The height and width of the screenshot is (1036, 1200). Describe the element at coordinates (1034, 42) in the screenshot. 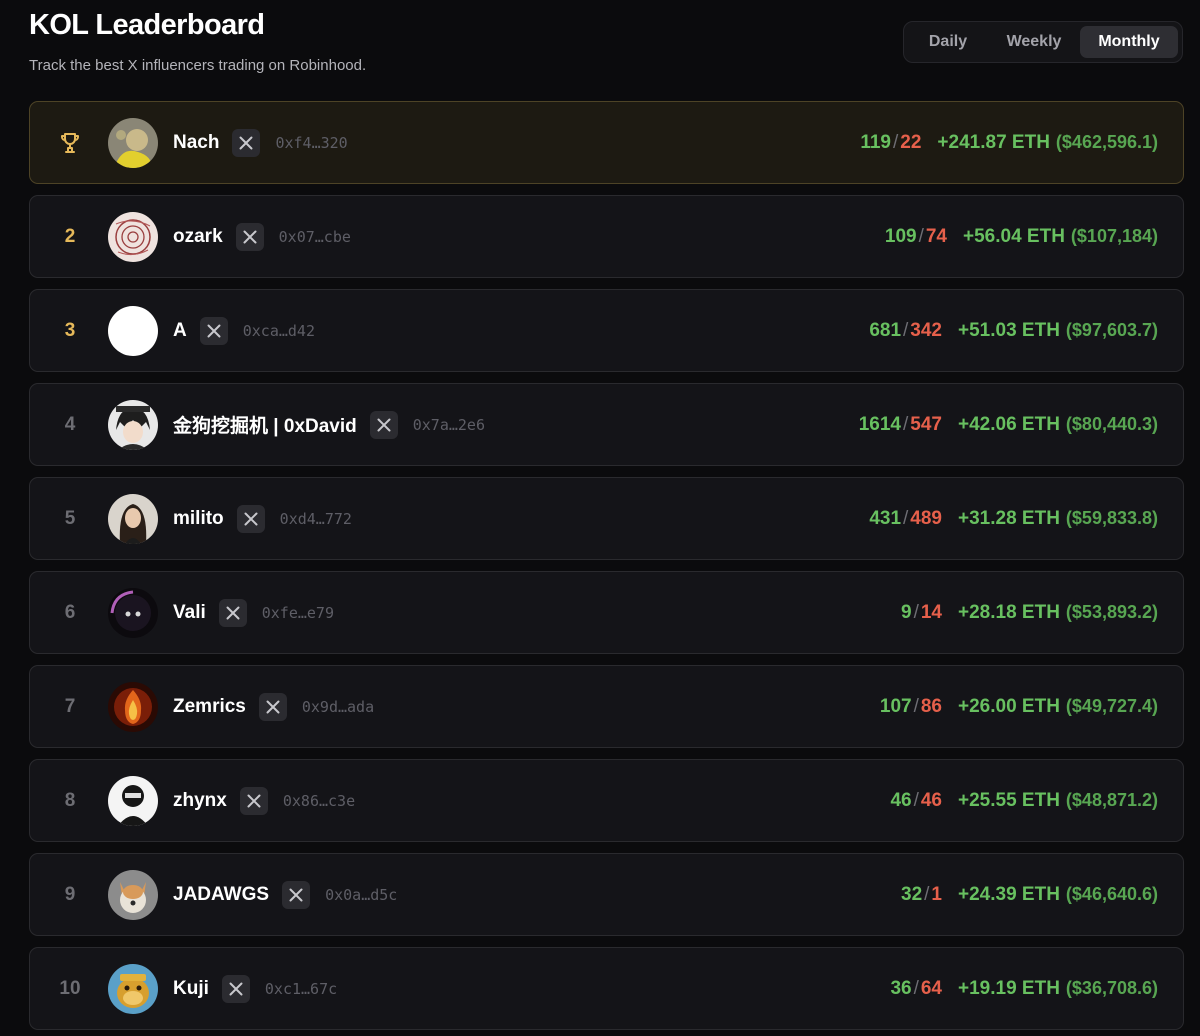

I see `tab-weekly: Weekly` at that location.